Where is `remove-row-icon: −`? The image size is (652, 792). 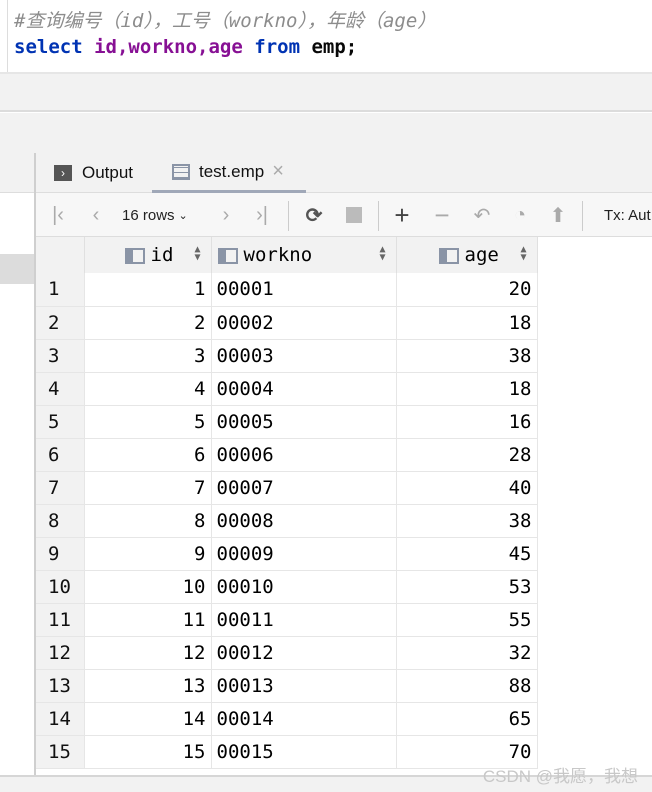 remove-row-icon: − is located at coordinates (442, 215).